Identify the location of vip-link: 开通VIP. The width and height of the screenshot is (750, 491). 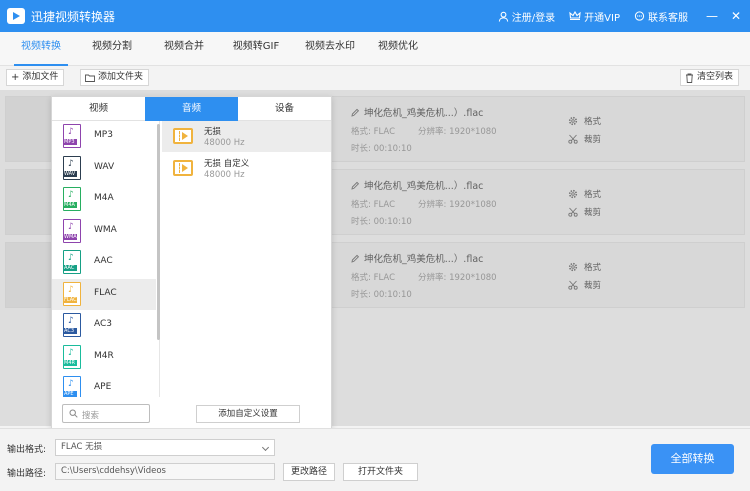
(594, 16).